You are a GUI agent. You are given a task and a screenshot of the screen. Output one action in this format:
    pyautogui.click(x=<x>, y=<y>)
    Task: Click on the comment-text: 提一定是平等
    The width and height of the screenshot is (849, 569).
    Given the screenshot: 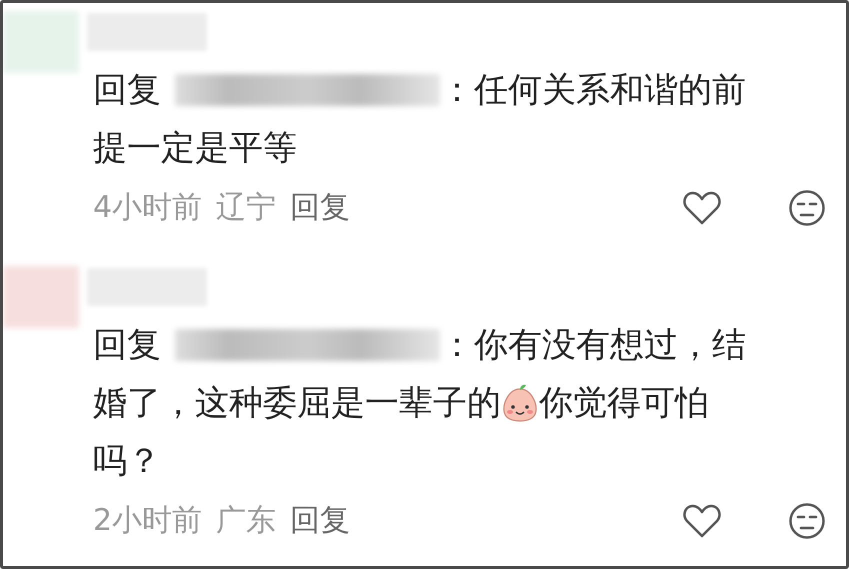 What is the action you would take?
    pyautogui.click(x=195, y=148)
    